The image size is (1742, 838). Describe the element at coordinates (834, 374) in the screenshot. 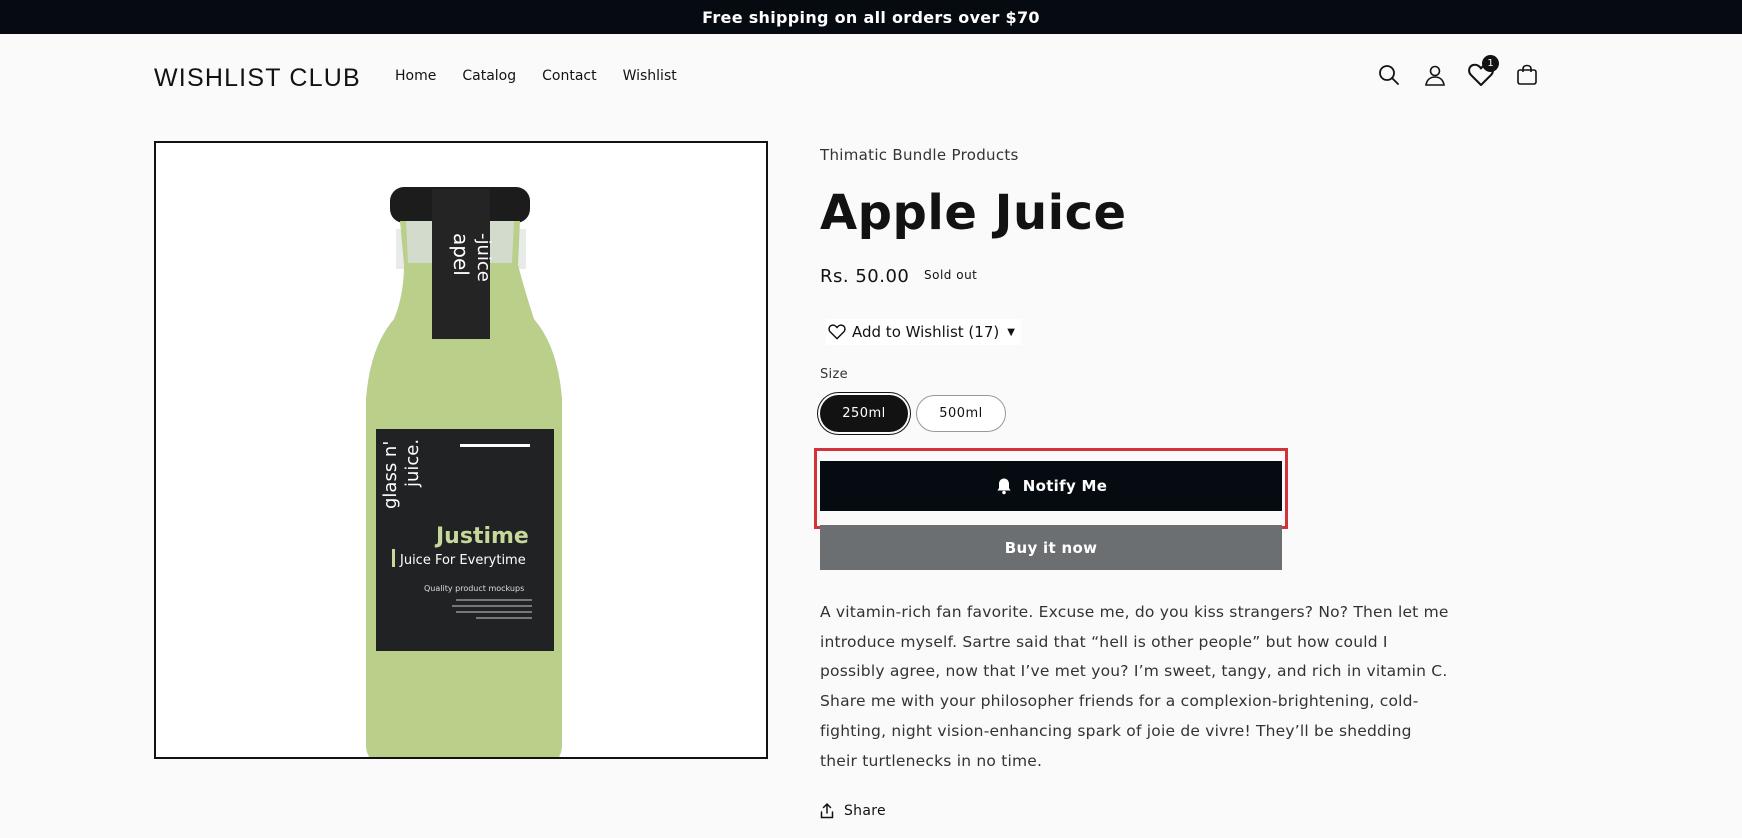

I see `size-label: Size` at that location.